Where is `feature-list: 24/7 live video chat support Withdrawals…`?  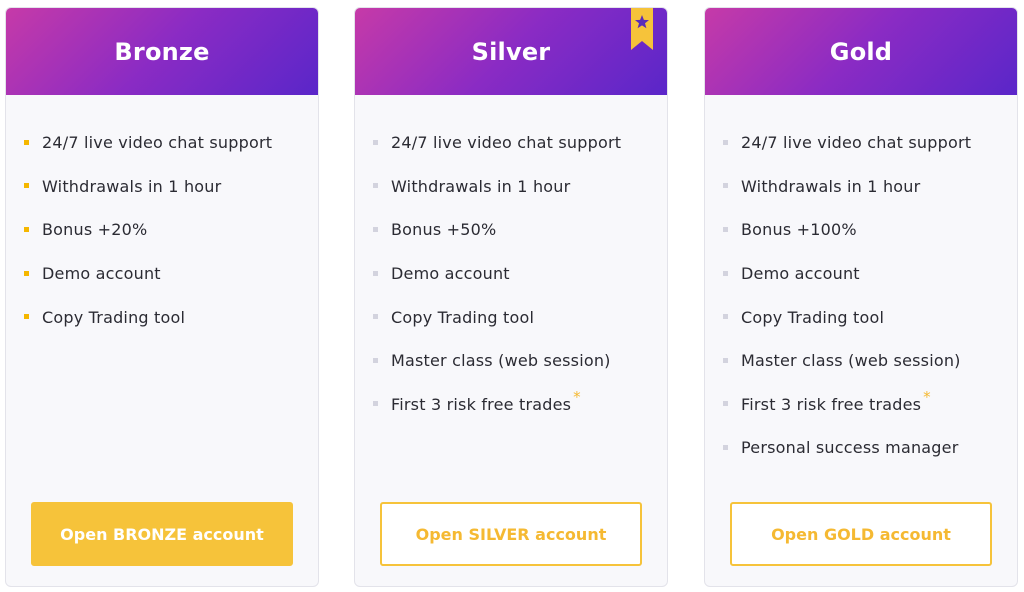
feature-list: 24/7 live video chat support Withdrawals… is located at coordinates (162, 217).